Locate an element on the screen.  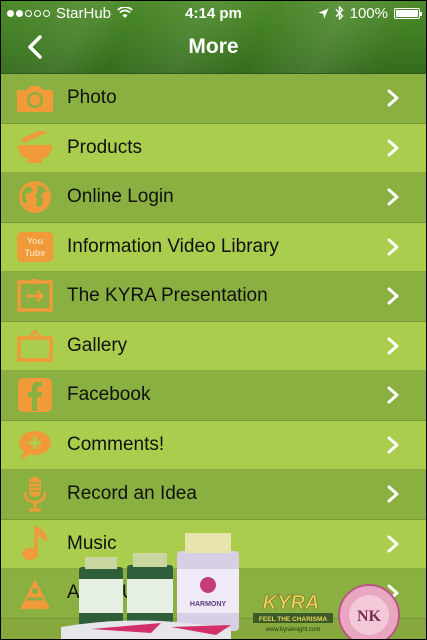
svg-text: Tube is located at coordinates (35, 253).